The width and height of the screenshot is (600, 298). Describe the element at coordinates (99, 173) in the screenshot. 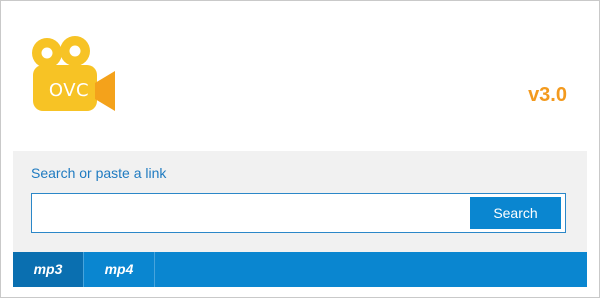

I see `search-prompt: Search or paste a link` at that location.